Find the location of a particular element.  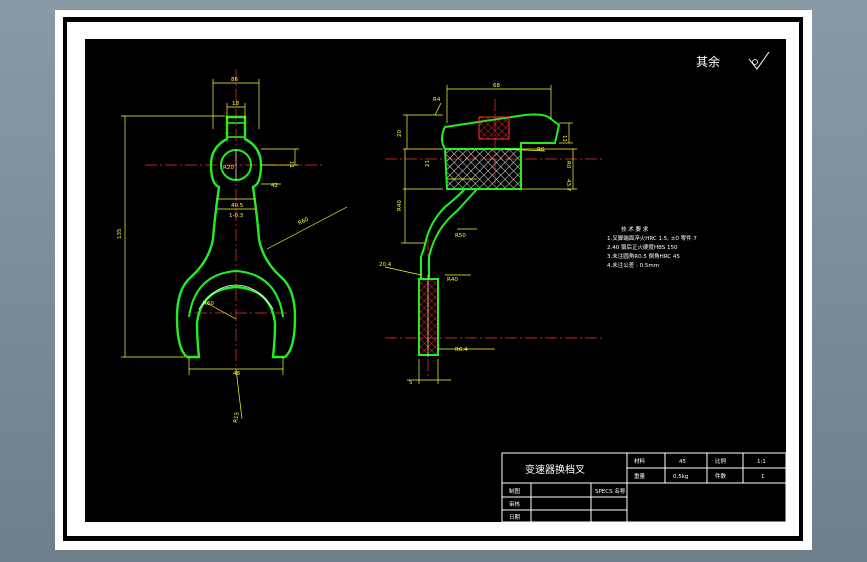

weight-value: 0.5kg is located at coordinates (680, 477).